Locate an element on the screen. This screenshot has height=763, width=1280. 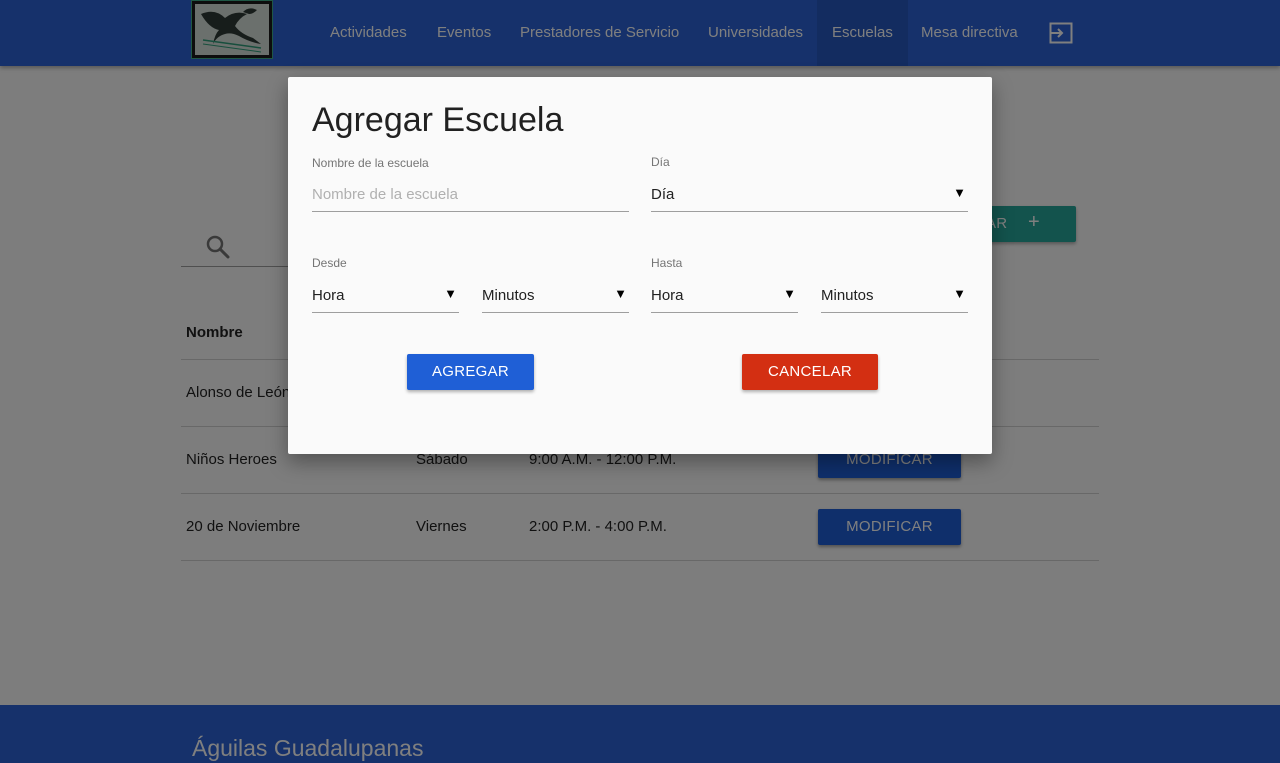
to-hour-value: Hora is located at coordinates (667, 295).